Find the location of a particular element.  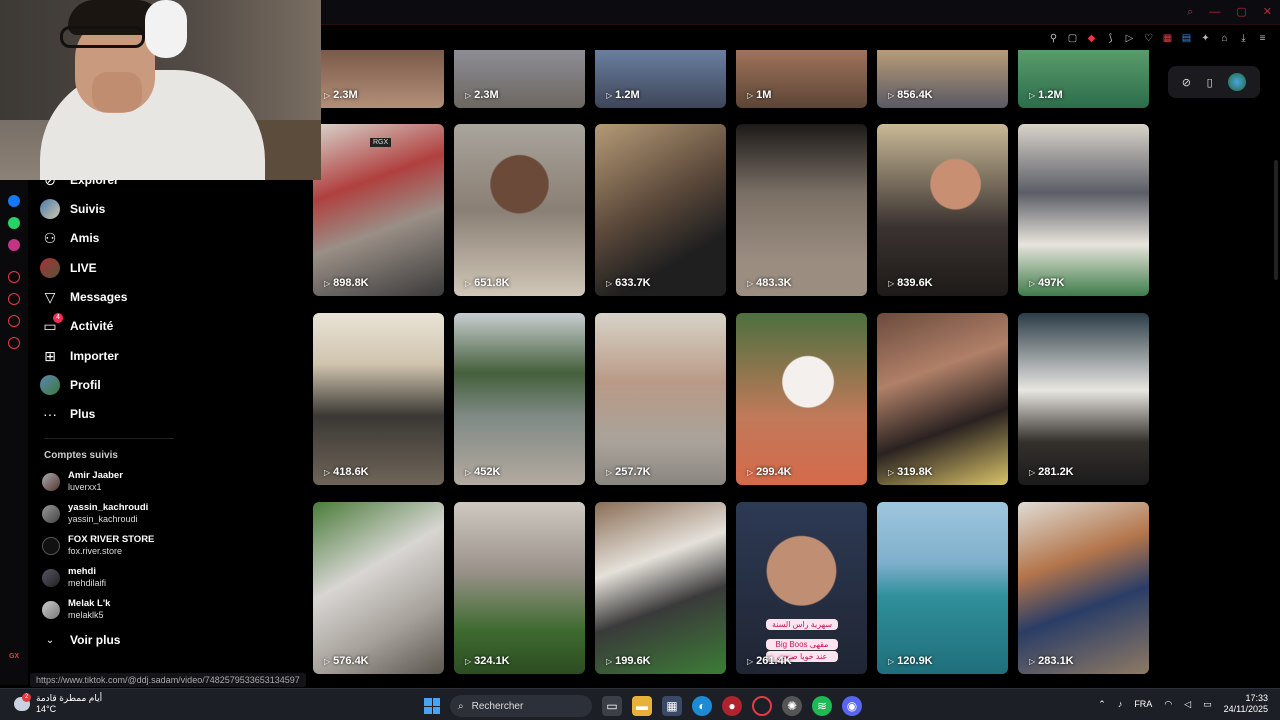

video-tile: ▷ 452K is located at coordinates (519, 399).